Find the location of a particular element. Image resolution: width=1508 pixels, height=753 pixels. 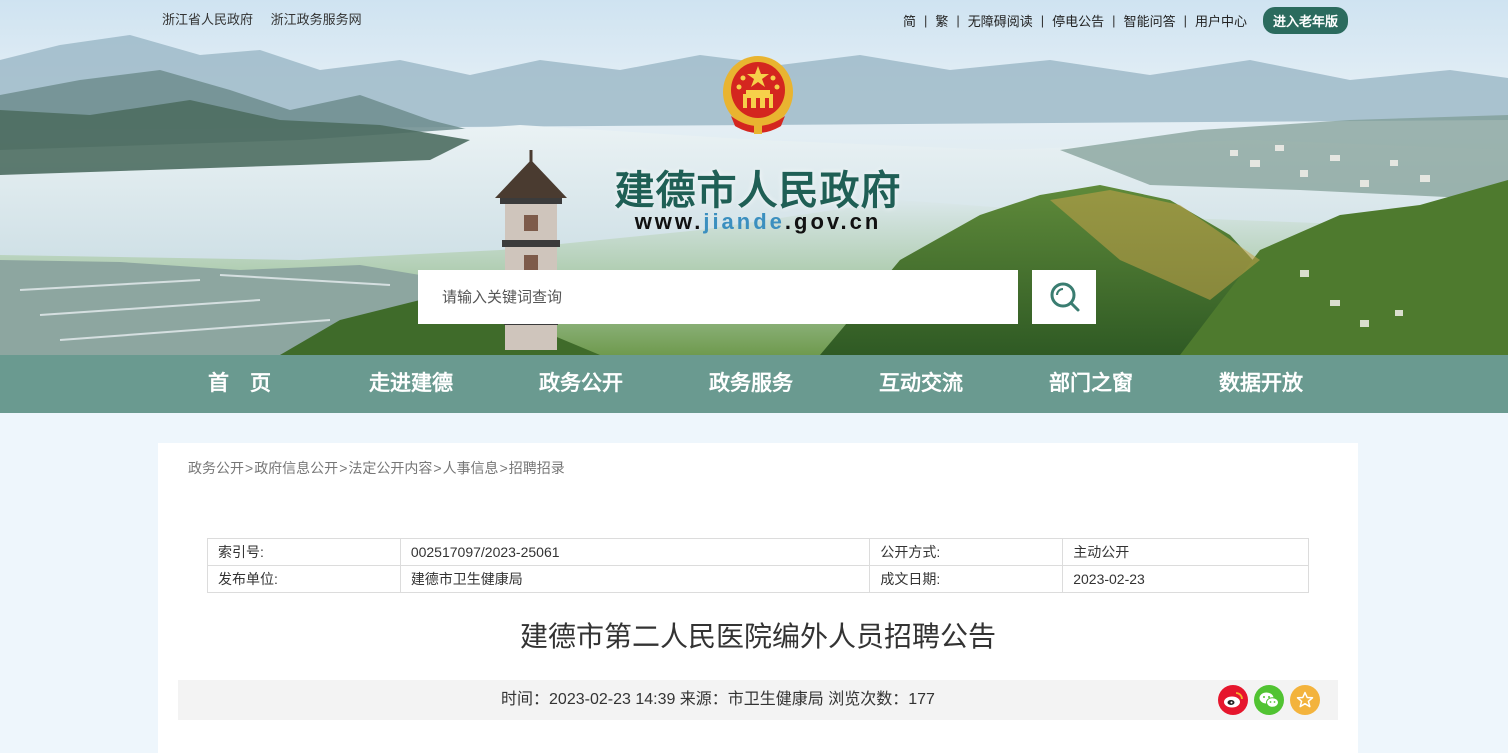

article-info-bar: 时间：2023-02-23 14:39 来源：市卫生健康局 浏览次数：177 is located at coordinates (758, 700).